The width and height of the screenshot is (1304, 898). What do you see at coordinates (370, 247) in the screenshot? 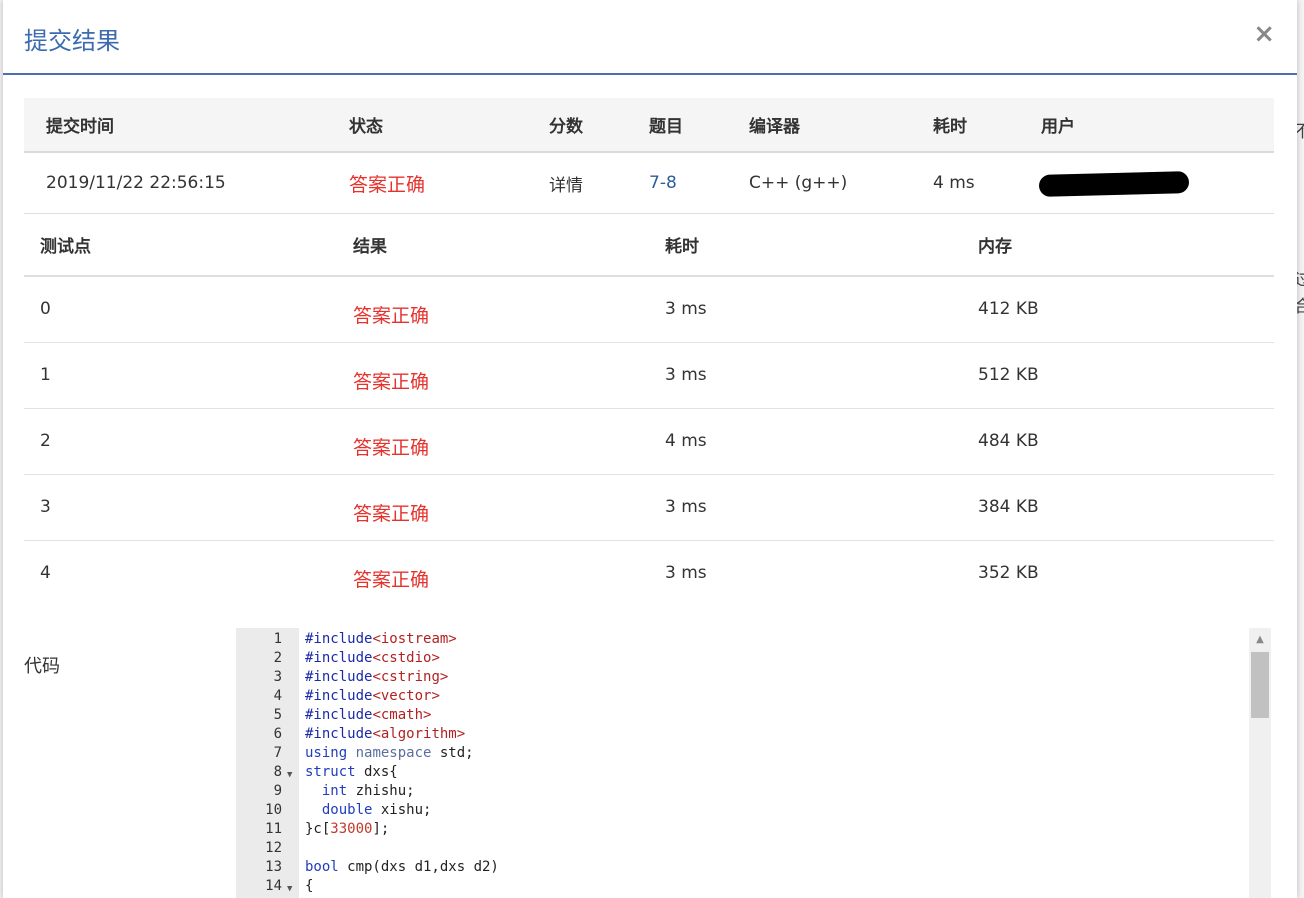
I see `column-header: 结果` at bounding box center [370, 247].